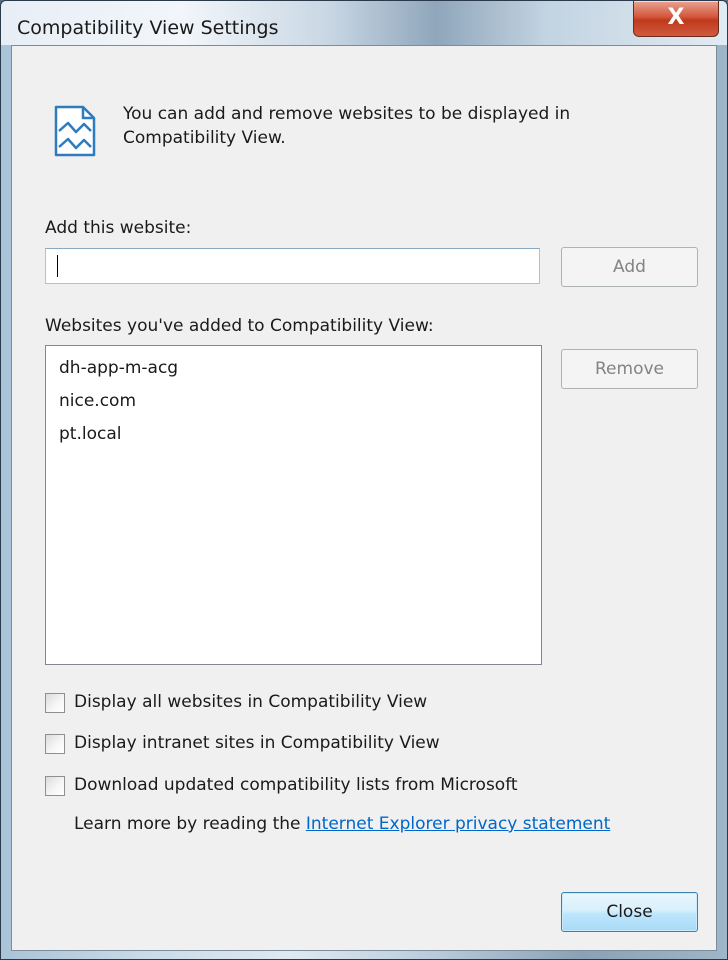 The width and height of the screenshot is (728, 960). Describe the element at coordinates (676, 19) in the screenshot. I see `window-close-button: X` at that location.